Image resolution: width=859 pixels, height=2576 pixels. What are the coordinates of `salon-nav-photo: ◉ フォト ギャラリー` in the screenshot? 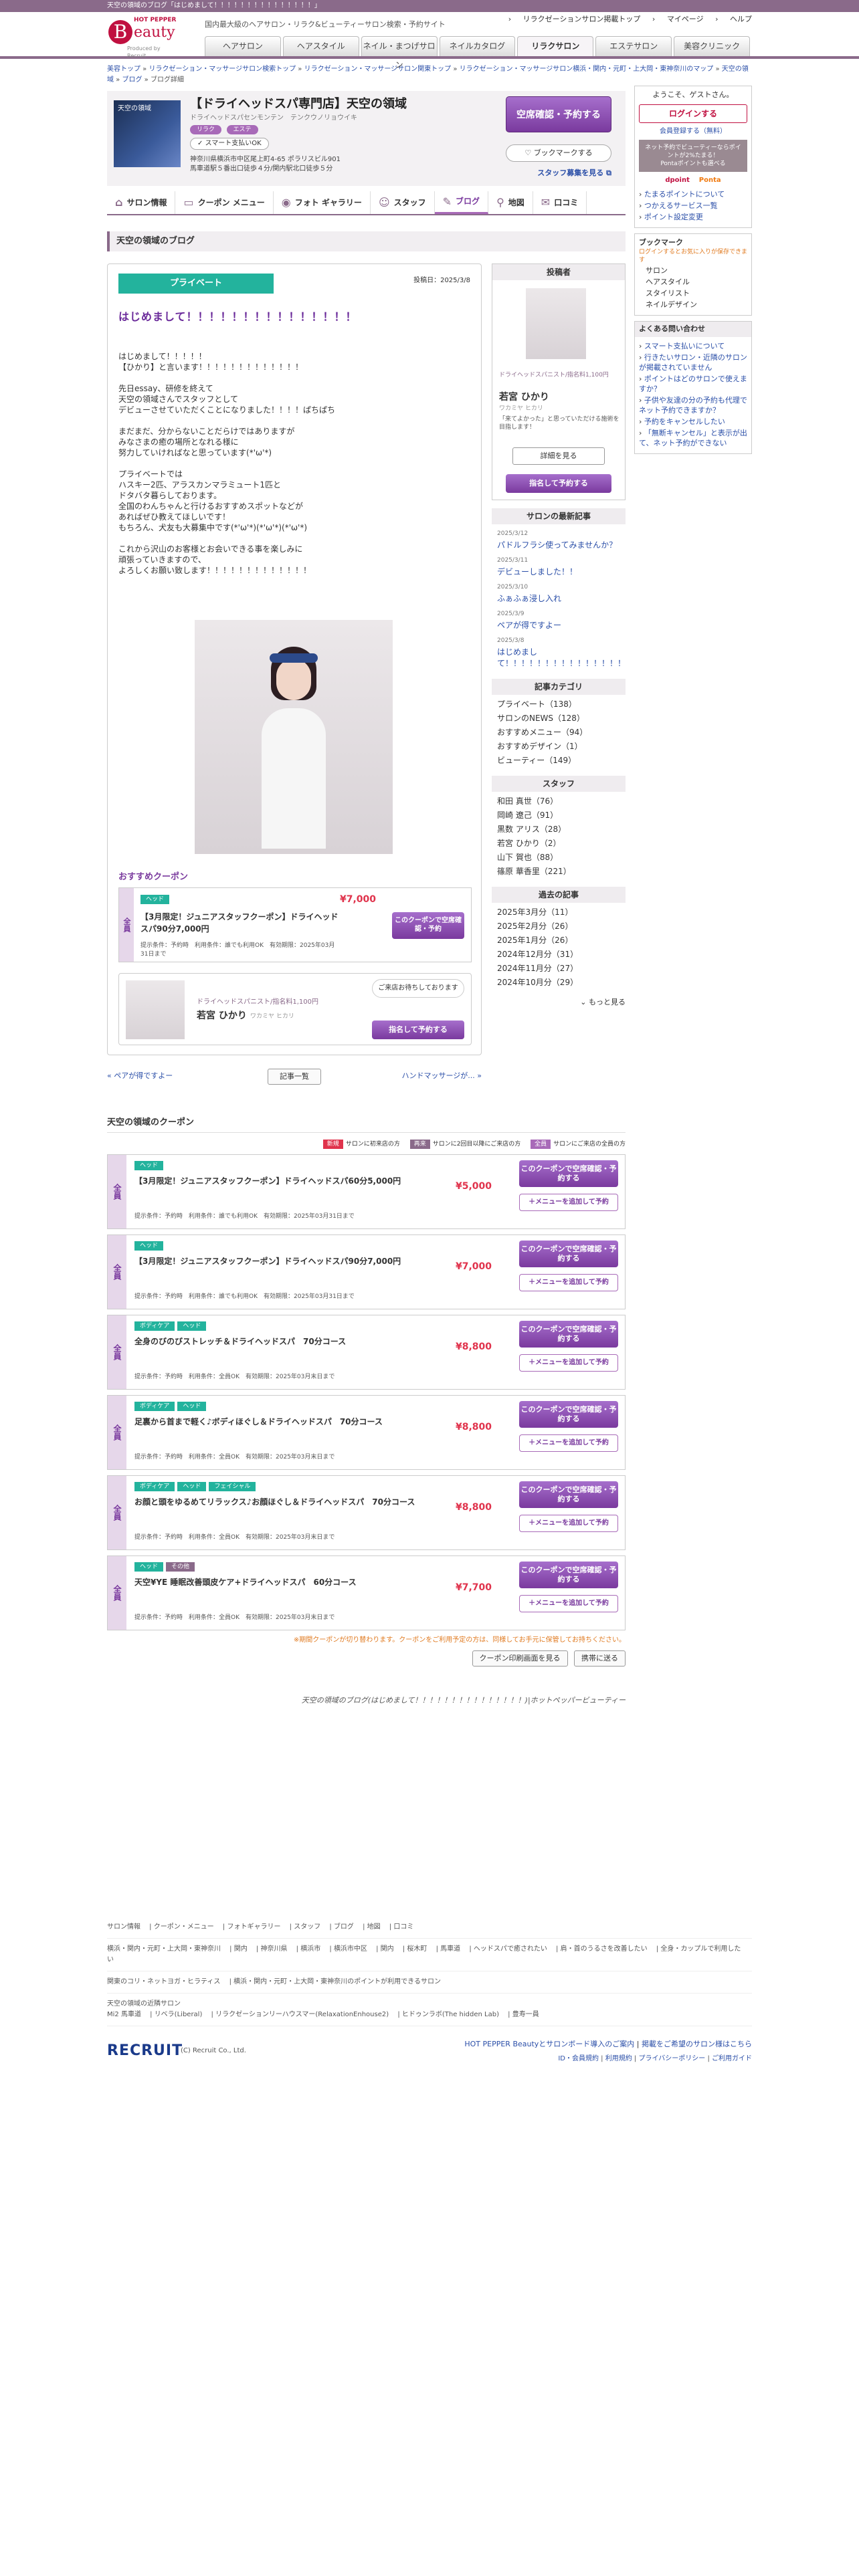 It's located at (322, 202).